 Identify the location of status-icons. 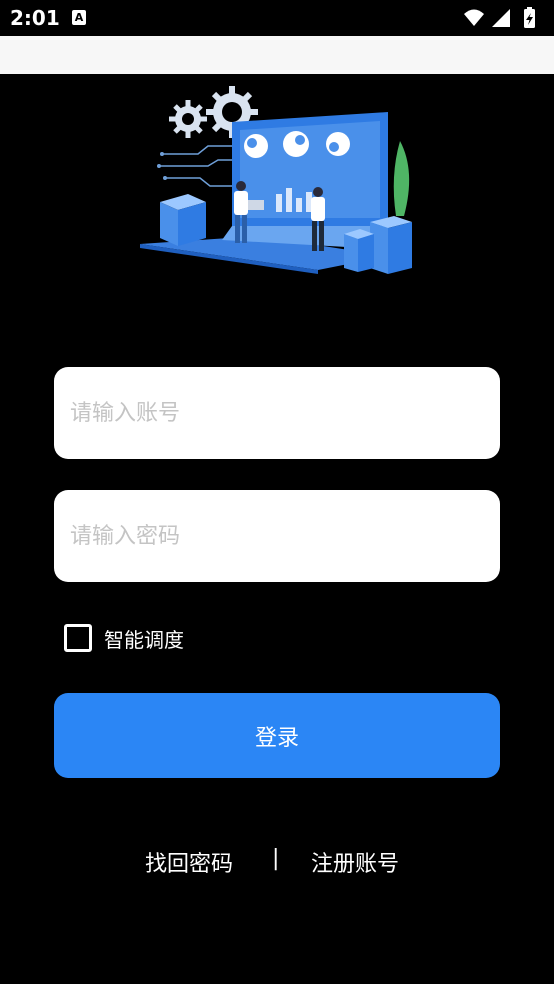
(499, 17).